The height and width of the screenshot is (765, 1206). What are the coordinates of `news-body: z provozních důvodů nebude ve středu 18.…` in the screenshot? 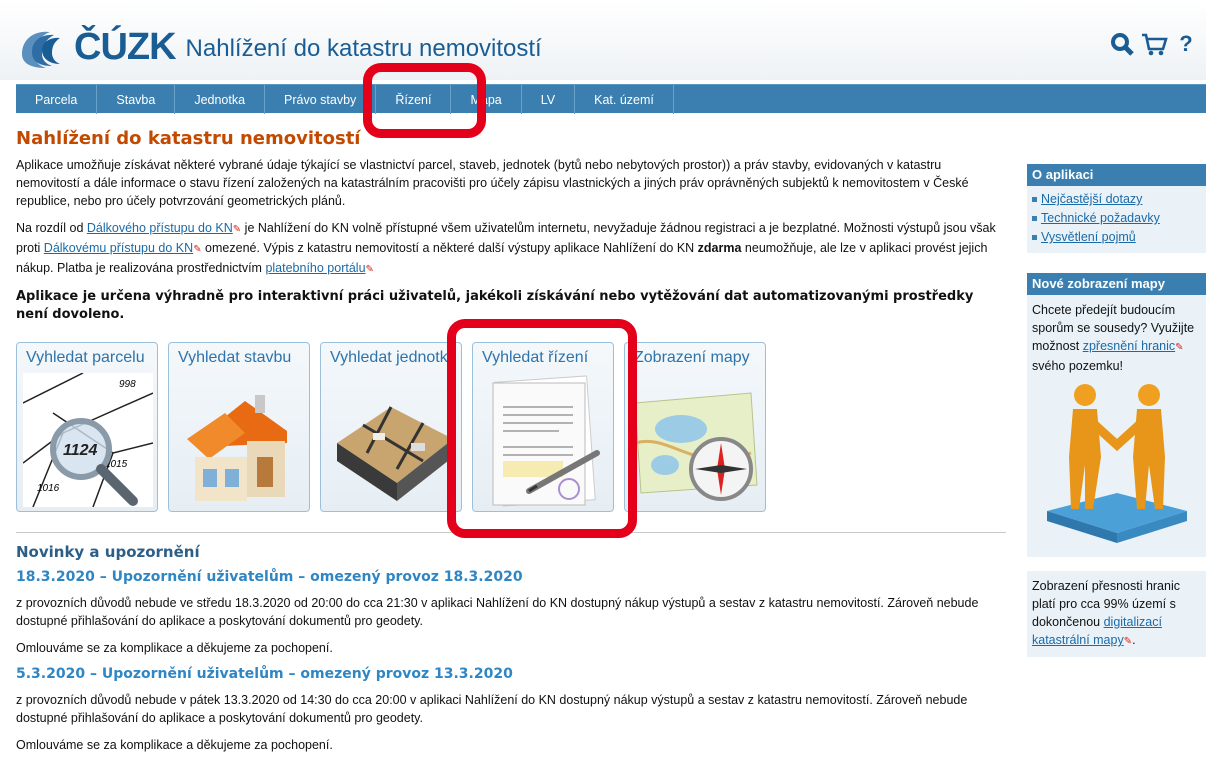 It's located at (497, 612).